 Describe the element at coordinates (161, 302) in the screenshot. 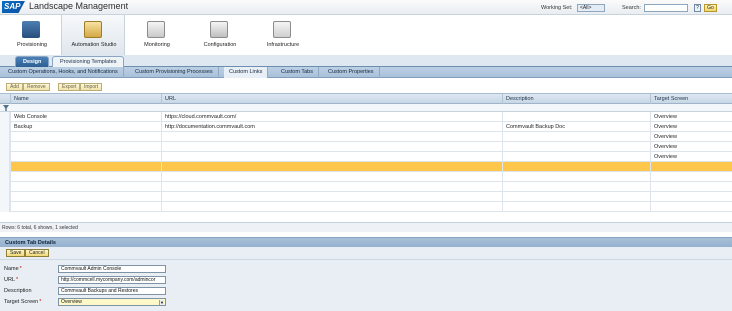

I see `chevron-down-icon: ▼` at that location.